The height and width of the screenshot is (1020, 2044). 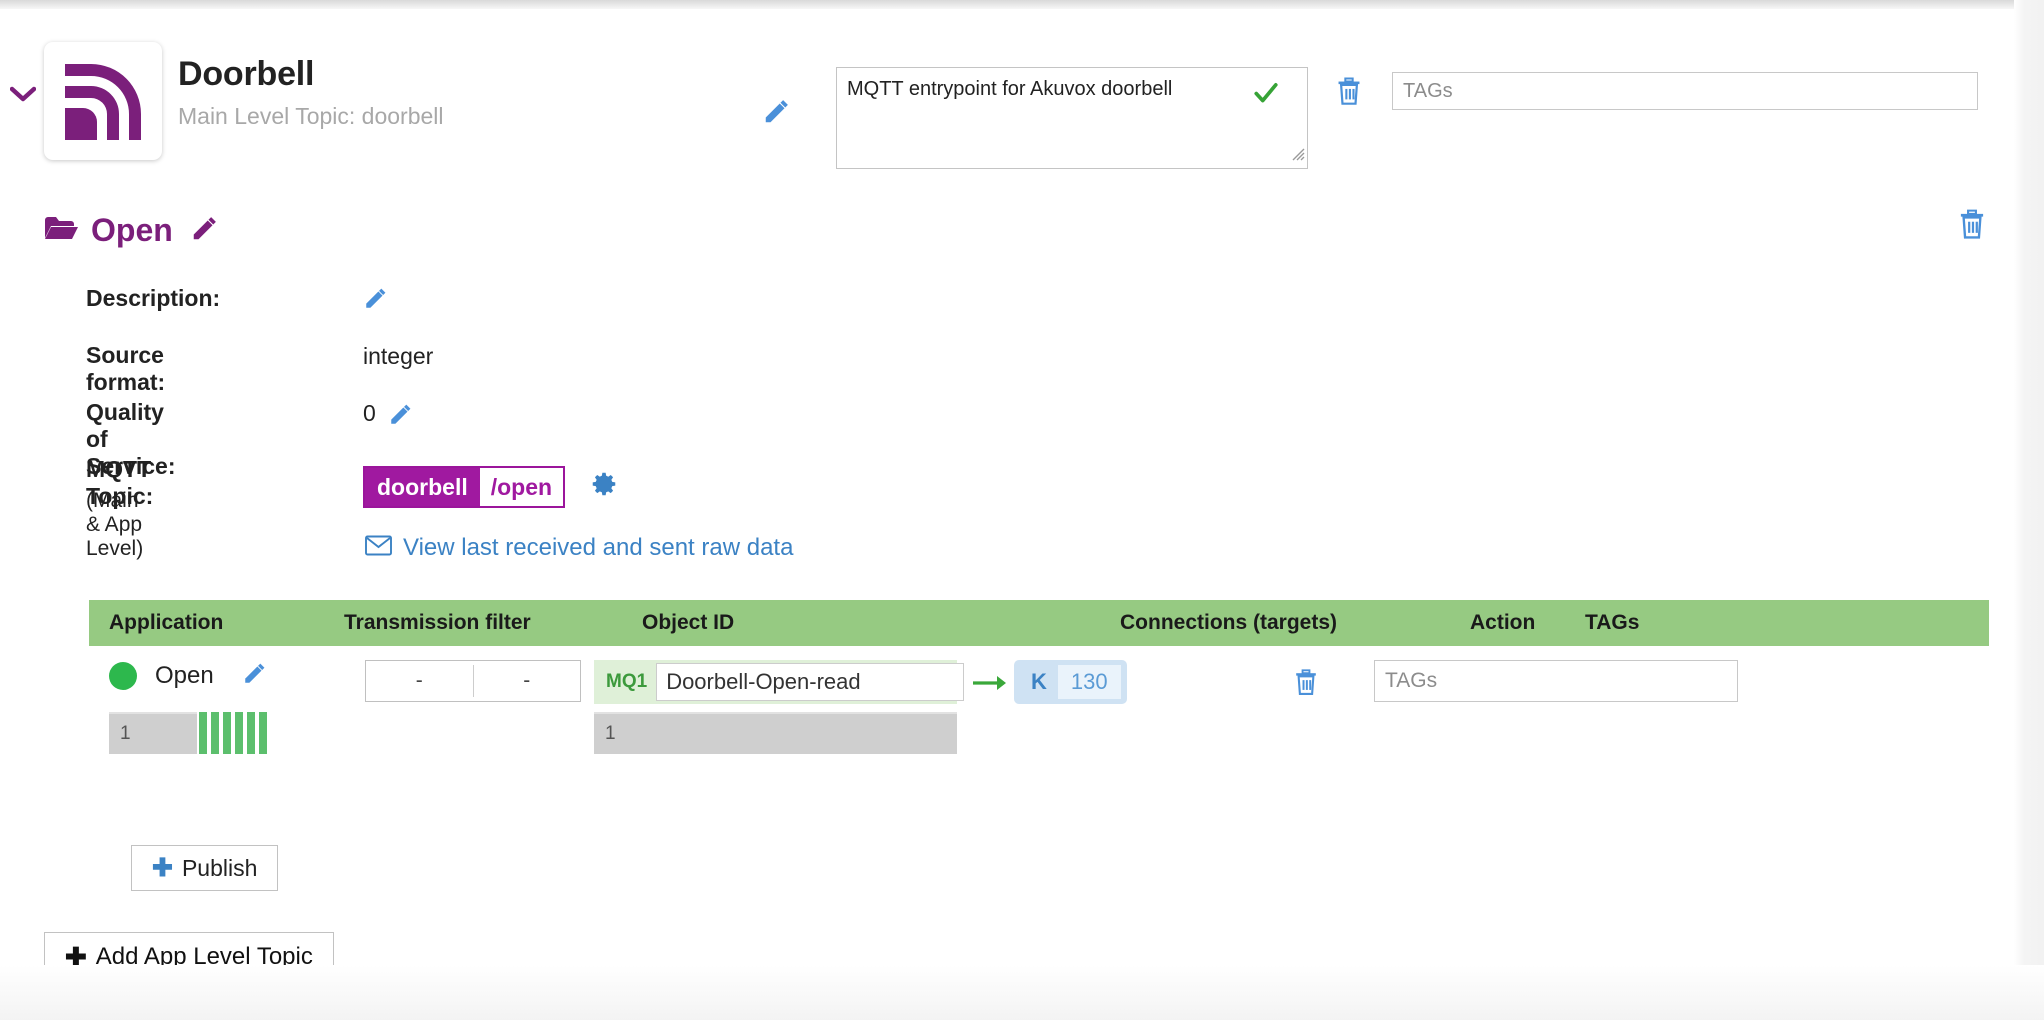 What do you see at coordinates (123, 675) in the screenshot?
I see `status-dot-green-icon` at bounding box center [123, 675].